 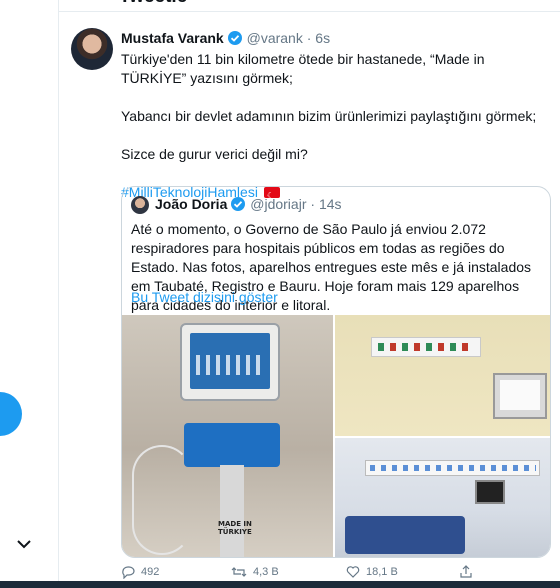 What do you see at coordinates (24, 544) in the screenshot?
I see `chevron-down-icon` at bounding box center [24, 544].